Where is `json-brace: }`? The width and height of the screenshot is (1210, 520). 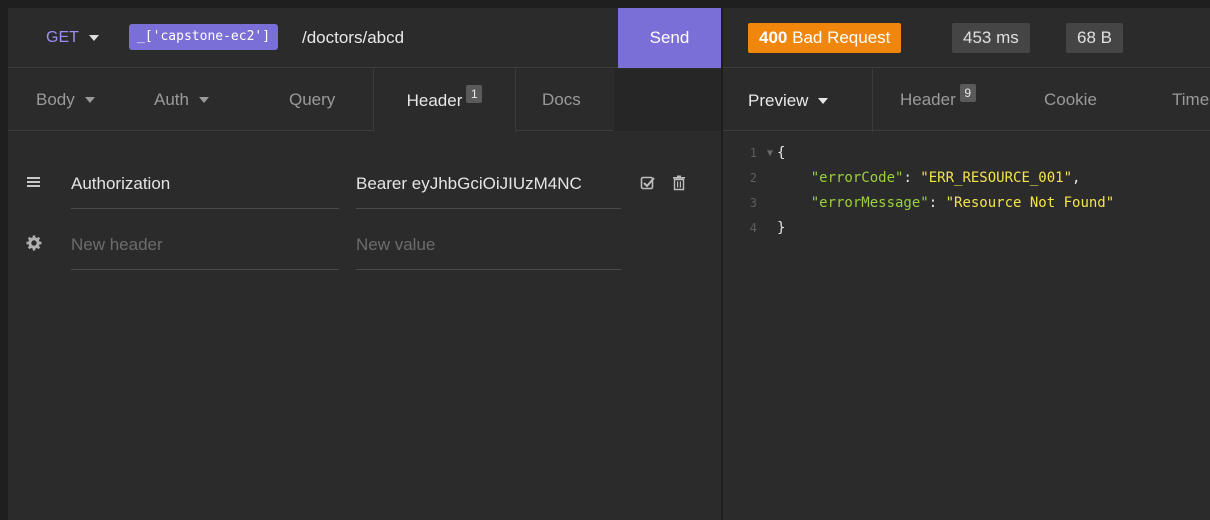 json-brace: } is located at coordinates (781, 228).